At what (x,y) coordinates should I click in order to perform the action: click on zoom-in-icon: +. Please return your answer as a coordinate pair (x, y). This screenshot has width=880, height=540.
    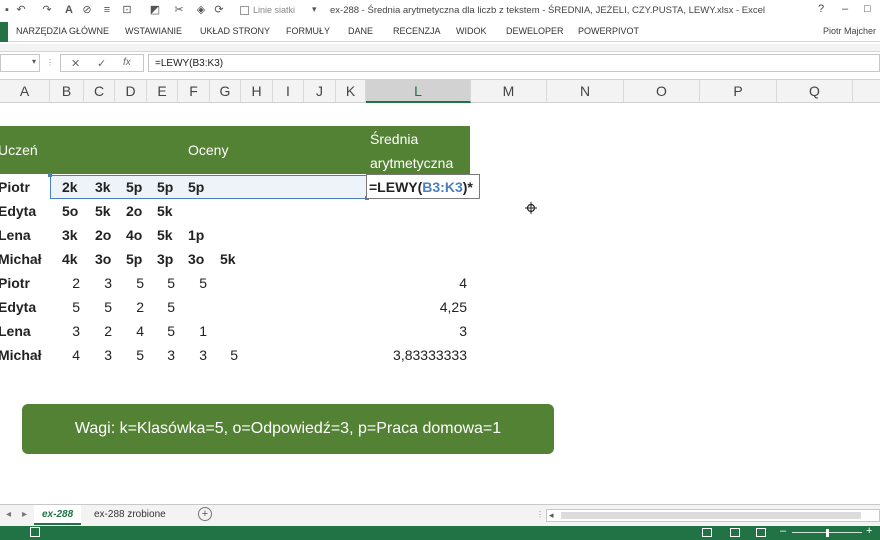
    Looking at the image, I should click on (869, 531).